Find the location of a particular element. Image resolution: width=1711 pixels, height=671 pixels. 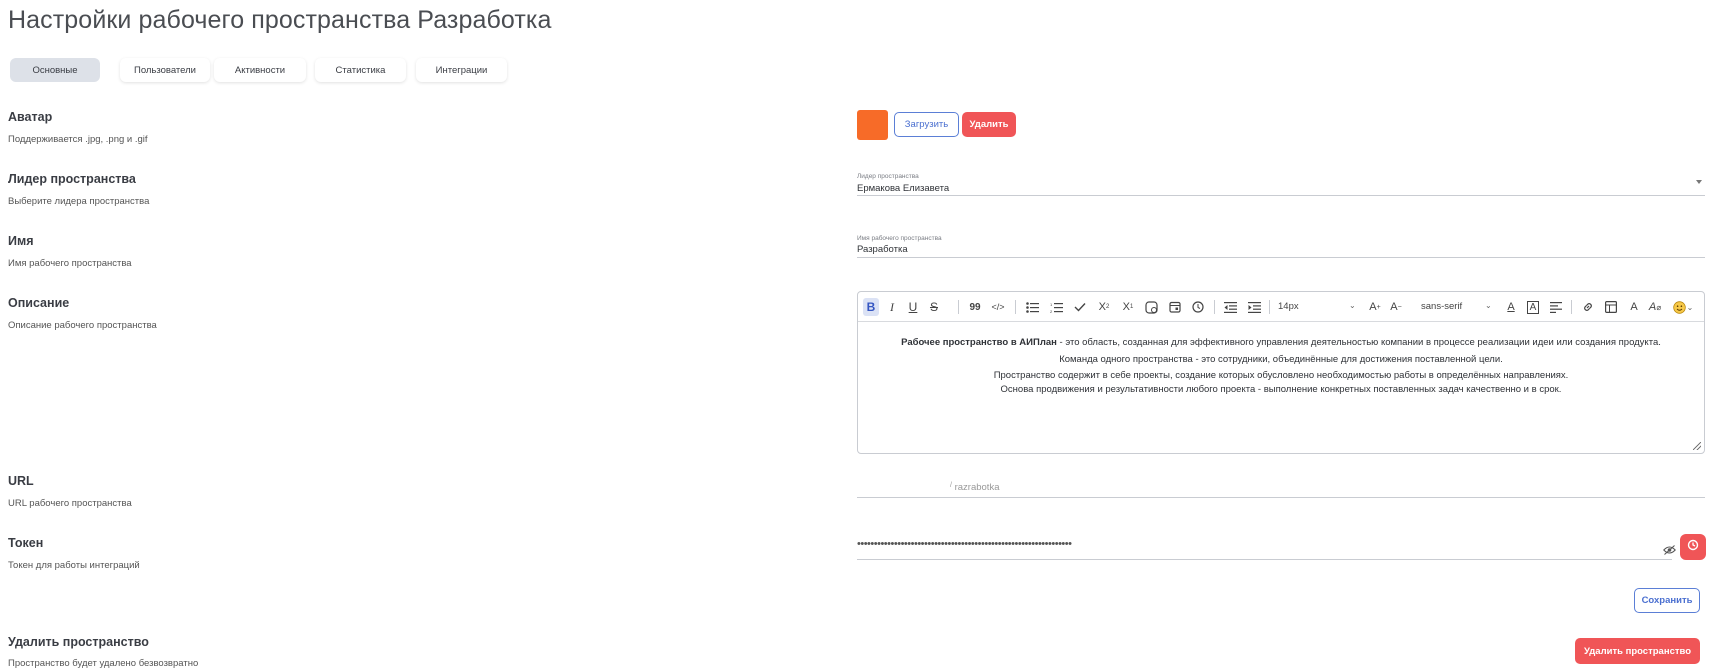

leader-label: Лидер пространства is located at coordinates (72, 179).